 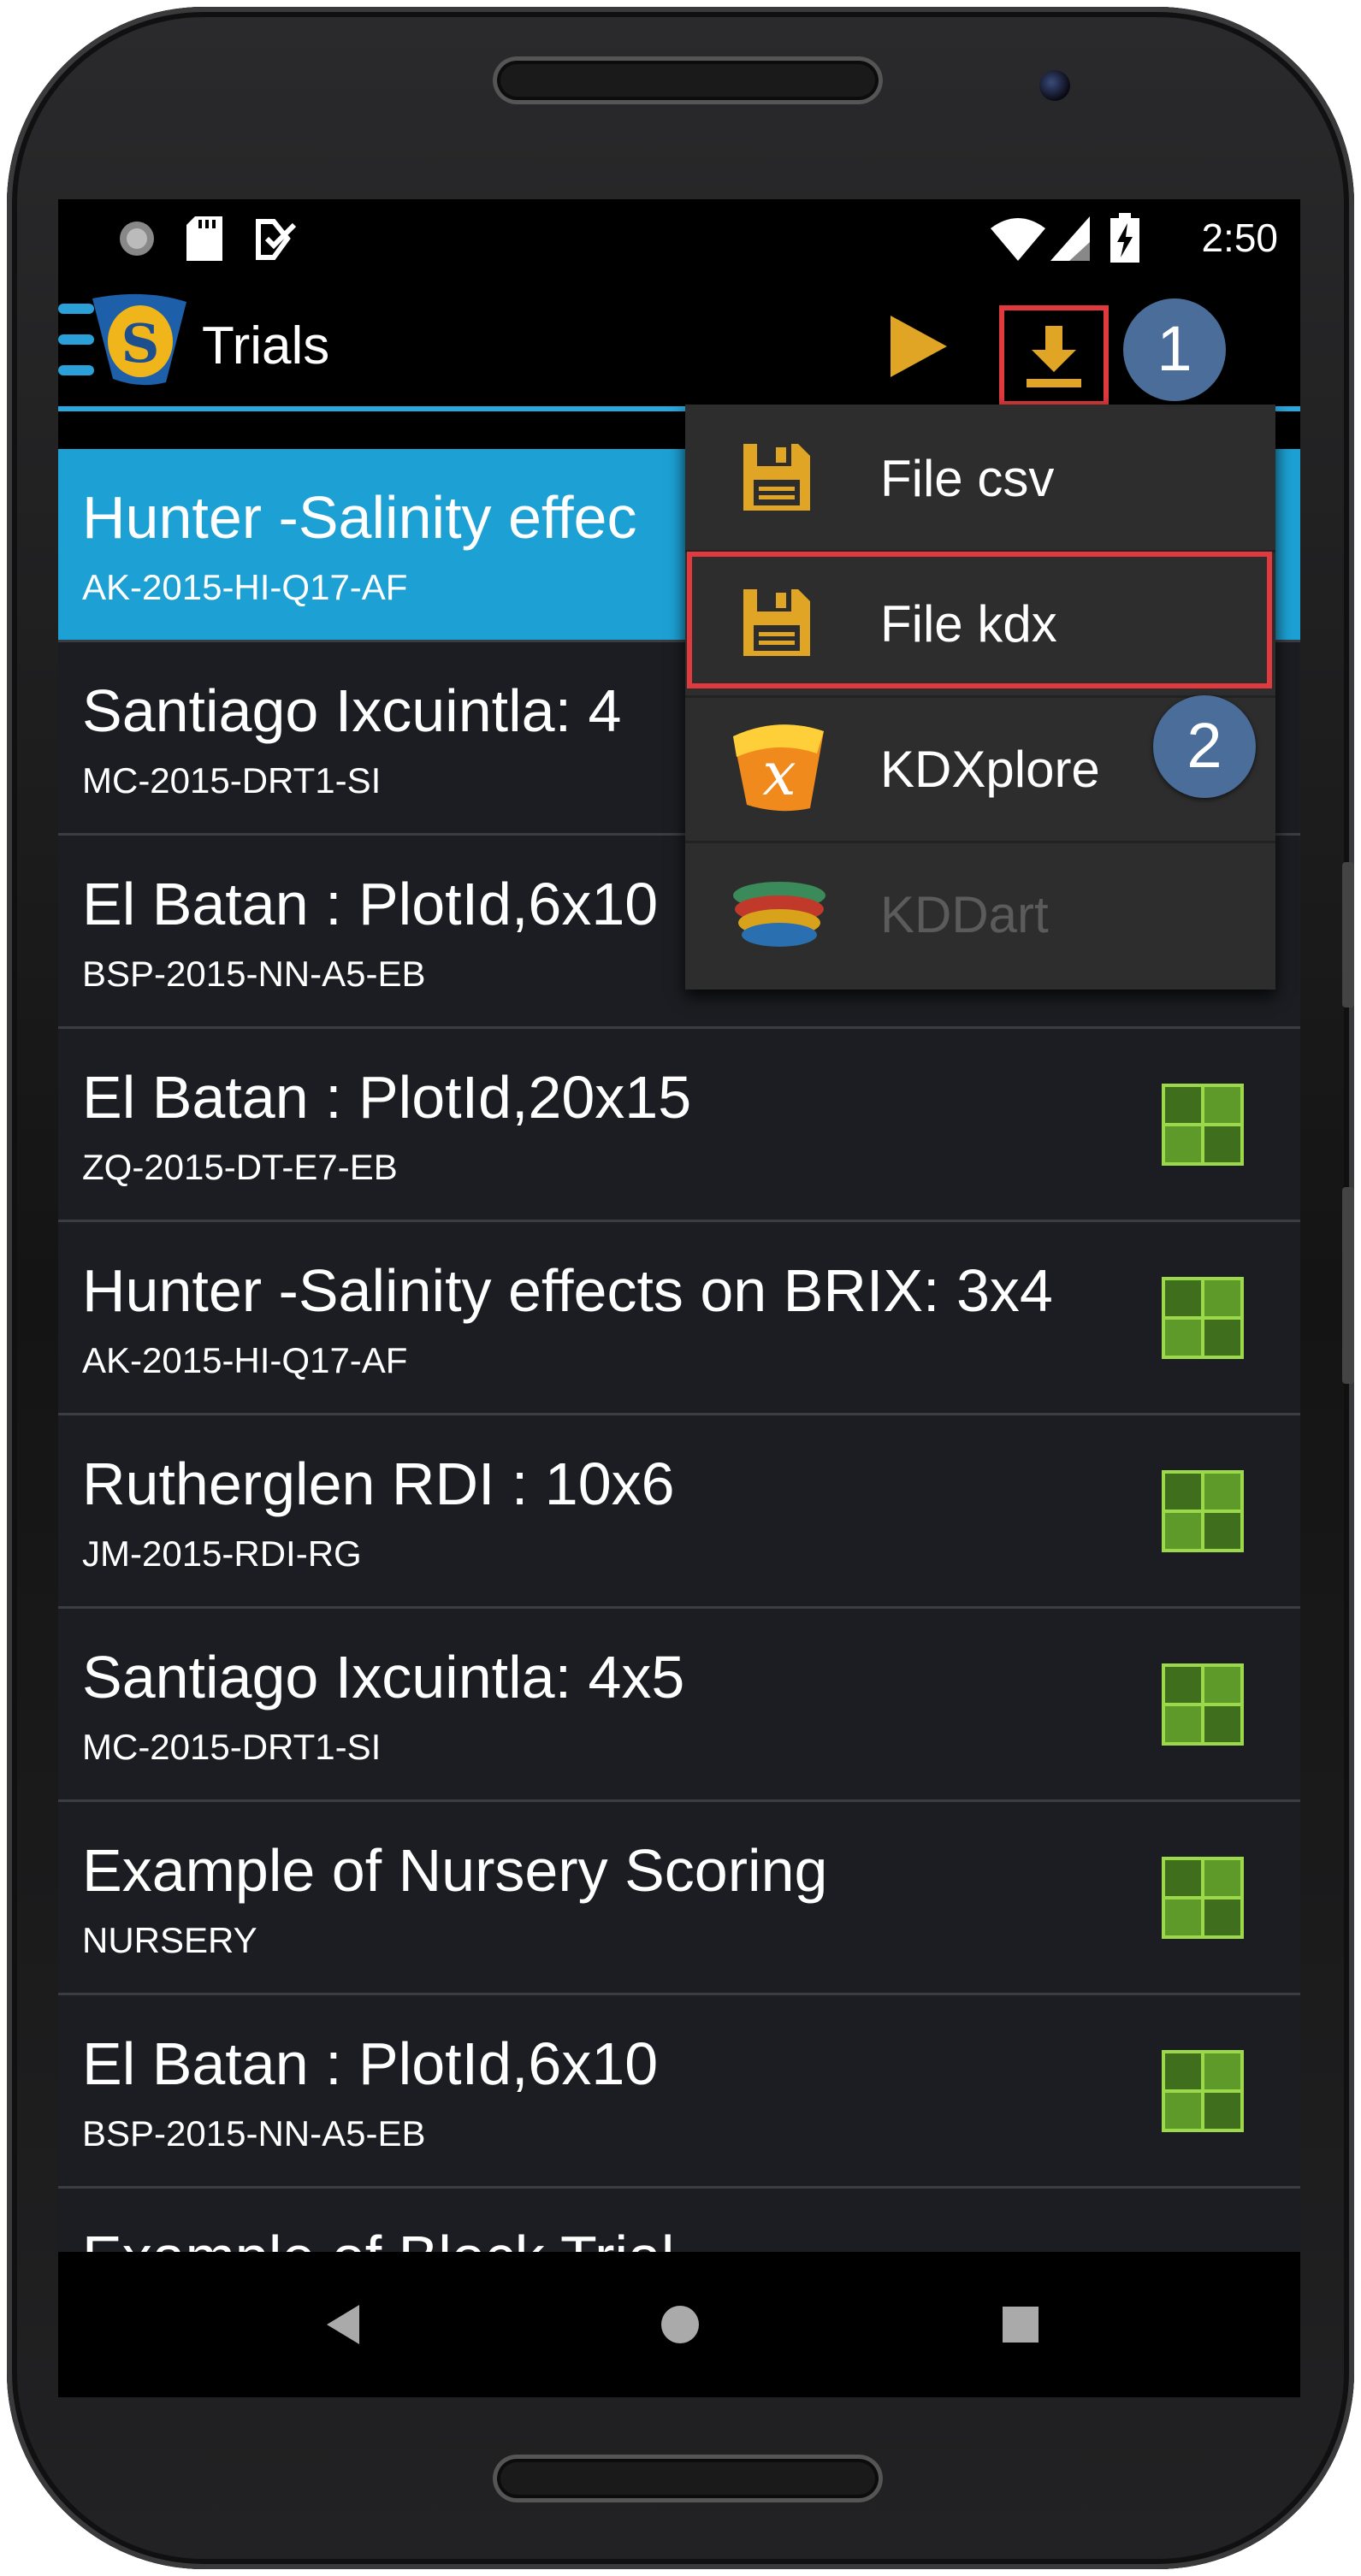 What do you see at coordinates (1070, 238) in the screenshot?
I see `signal-icon` at bounding box center [1070, 238].